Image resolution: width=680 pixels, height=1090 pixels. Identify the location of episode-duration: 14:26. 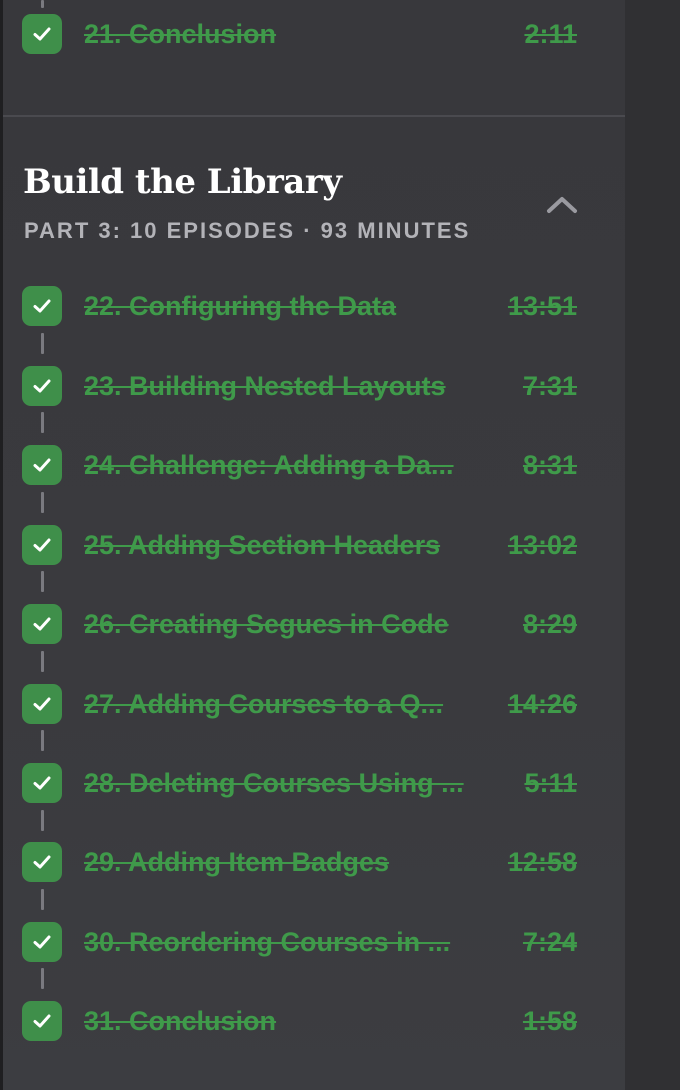
(542, 703).